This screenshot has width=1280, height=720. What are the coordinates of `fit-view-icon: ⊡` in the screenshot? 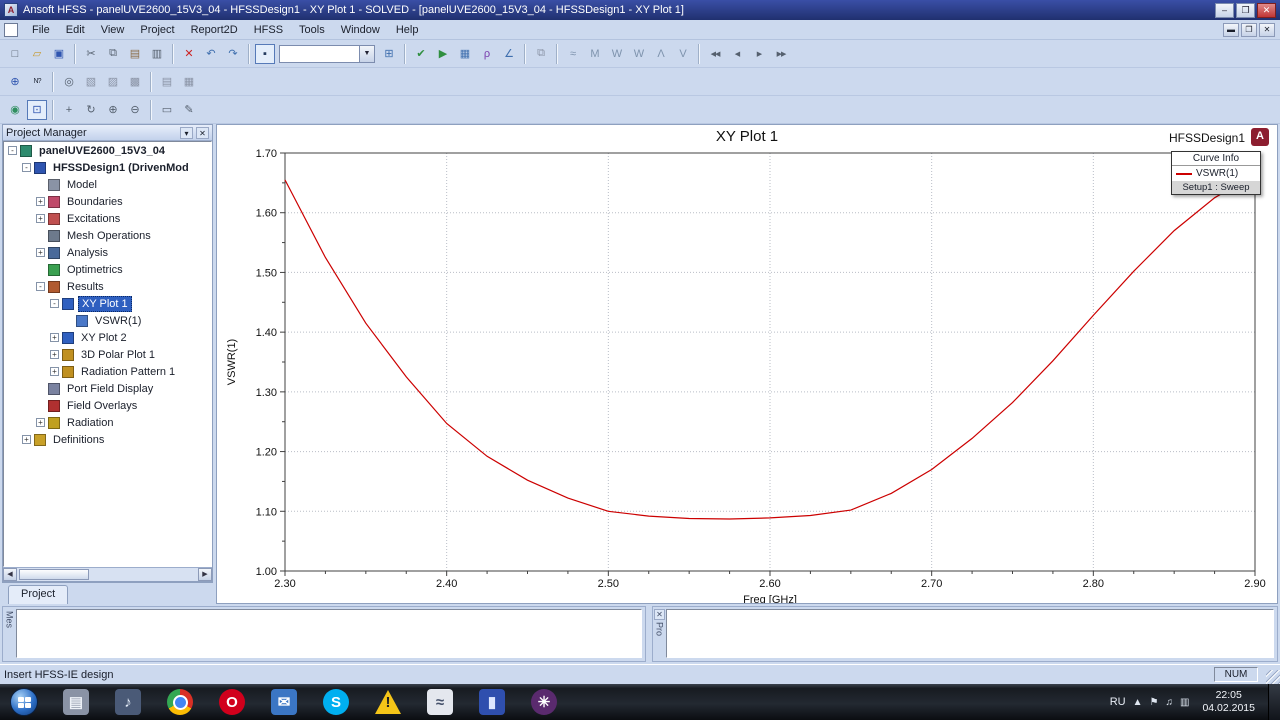 It's located at (37, 109).